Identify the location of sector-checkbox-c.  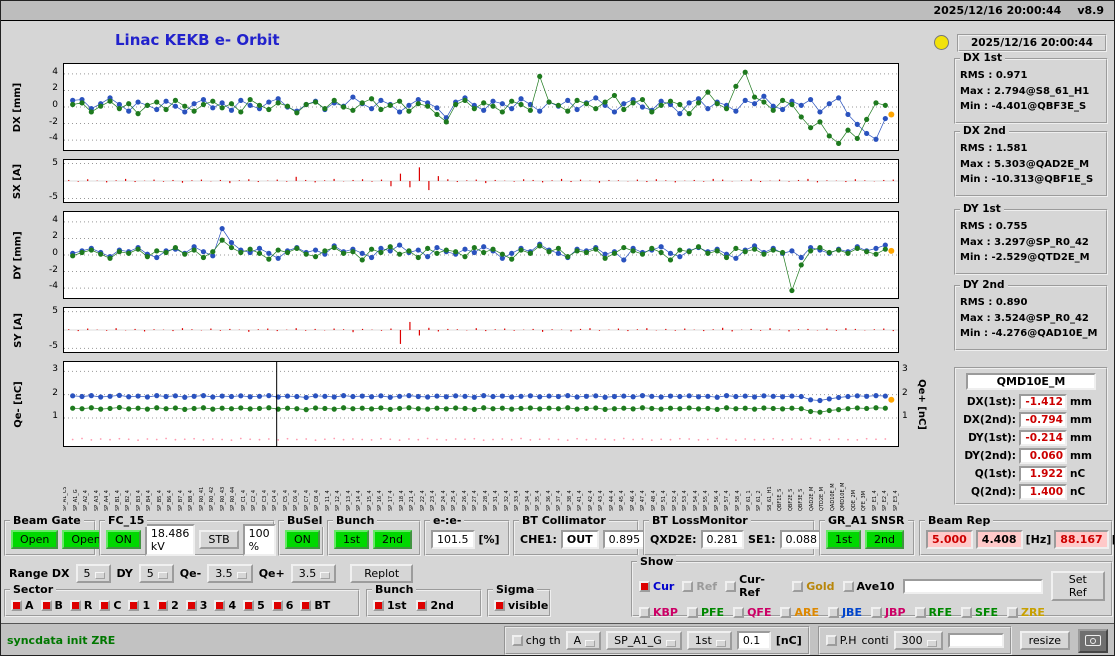
(105, 605).